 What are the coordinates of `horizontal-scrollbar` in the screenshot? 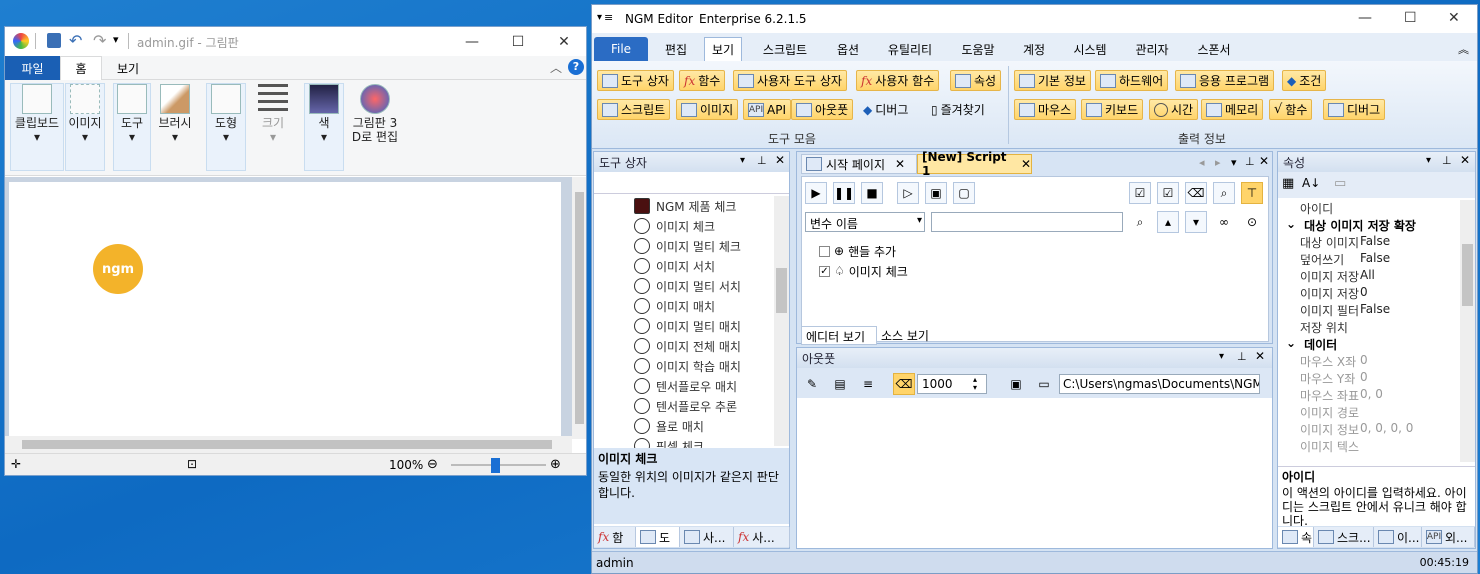 It's located at (288, 444).